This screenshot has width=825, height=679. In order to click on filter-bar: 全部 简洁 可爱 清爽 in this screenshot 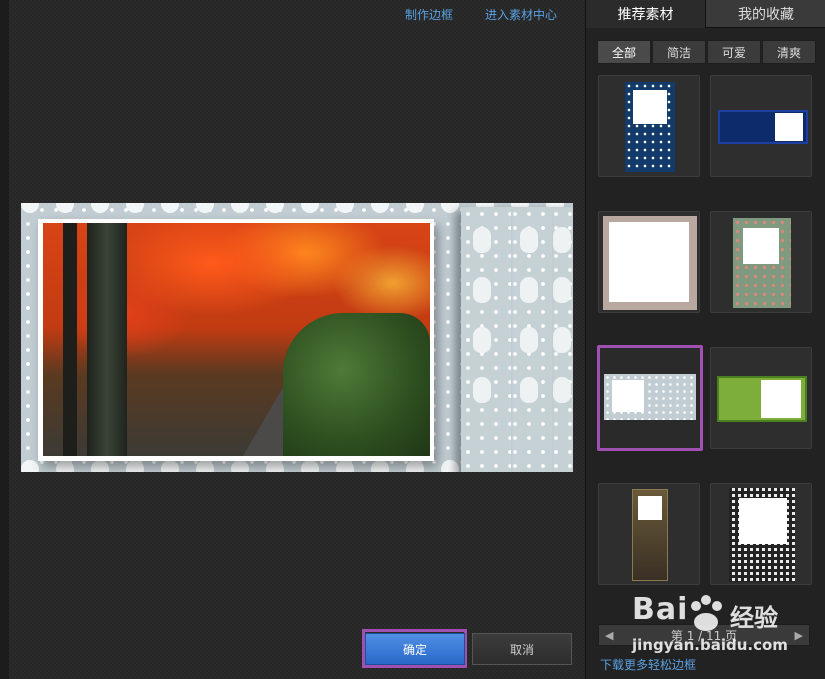, I will do `click(707, 52)`.